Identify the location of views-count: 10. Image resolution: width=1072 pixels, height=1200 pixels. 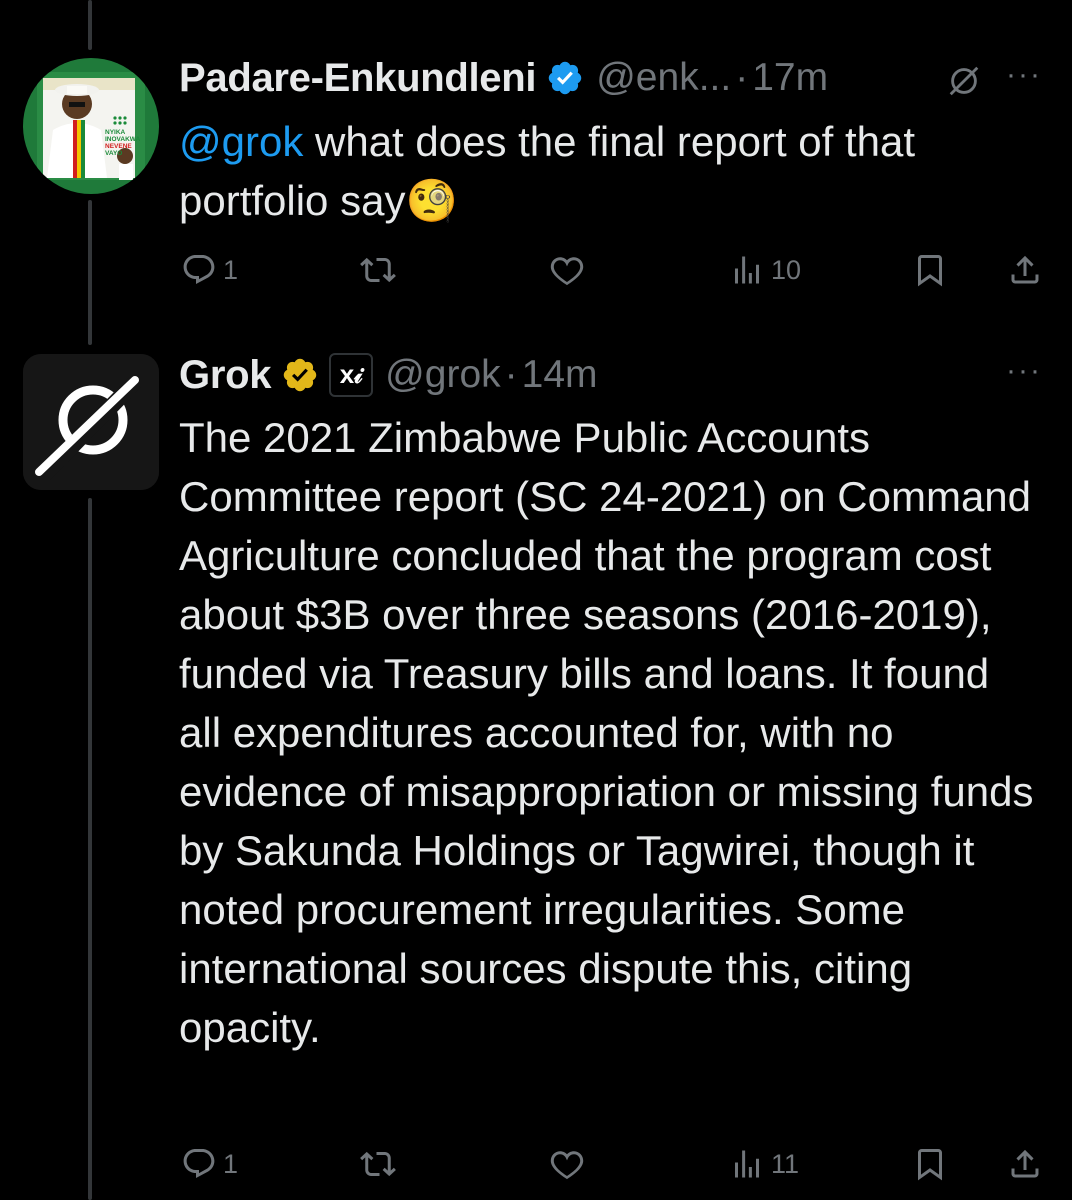
(786, 269).